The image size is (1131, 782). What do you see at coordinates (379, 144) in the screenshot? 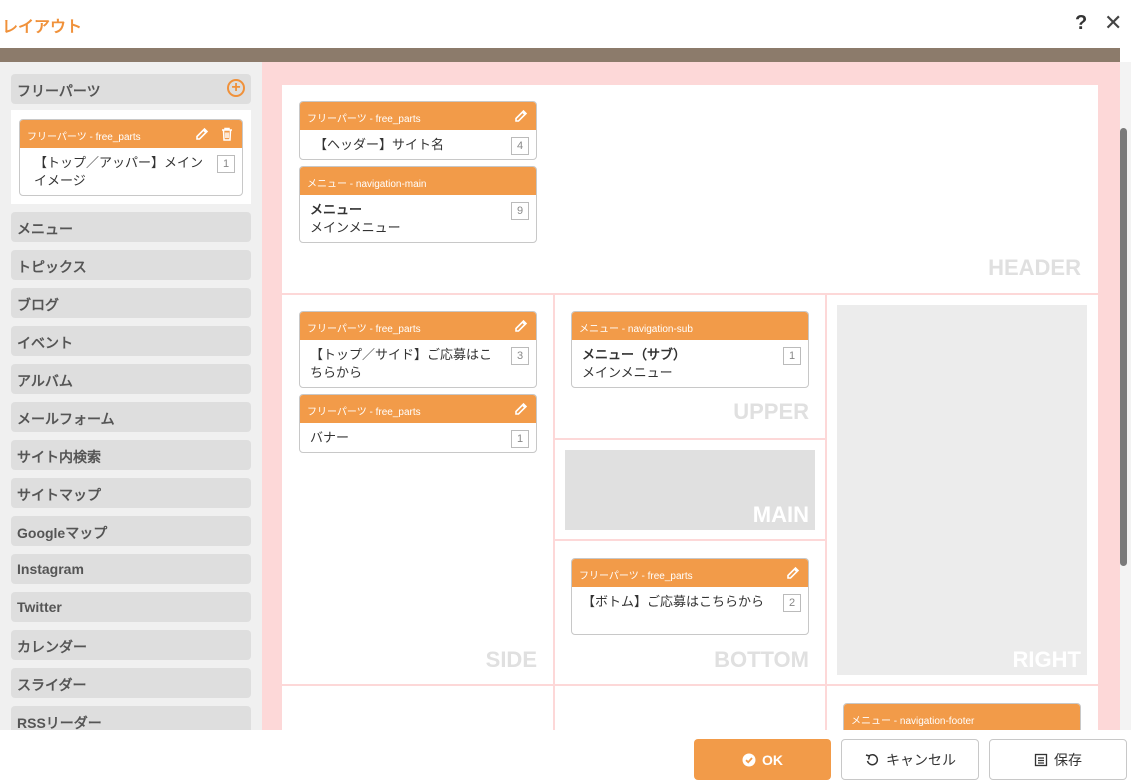
I see `part-card-text: 【ヘッダー】サイト名` at bounding box center [379, 144].